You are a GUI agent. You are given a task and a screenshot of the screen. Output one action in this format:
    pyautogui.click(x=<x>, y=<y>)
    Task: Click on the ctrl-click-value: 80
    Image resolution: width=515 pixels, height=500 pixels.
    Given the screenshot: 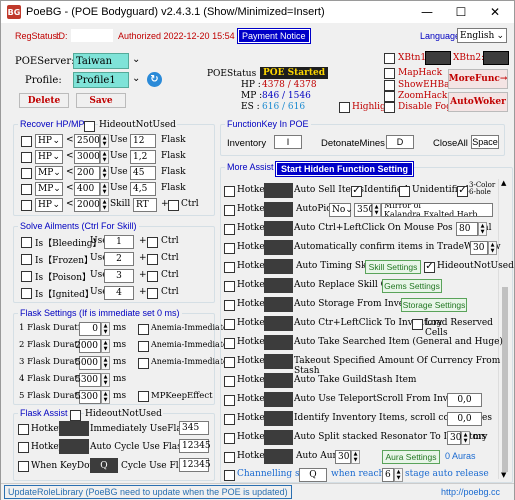 What is the action you would take?
    pyautogui.click(x=467, y=229)
    